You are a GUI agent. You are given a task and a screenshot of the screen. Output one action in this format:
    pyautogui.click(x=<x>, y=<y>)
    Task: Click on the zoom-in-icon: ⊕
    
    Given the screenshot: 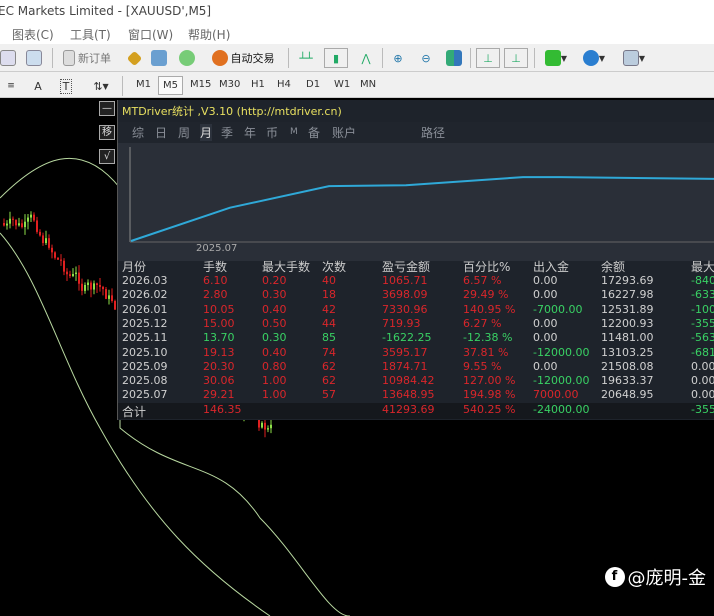 What is the action you would take?
    pyautogui.click(x=398, y=58)
    